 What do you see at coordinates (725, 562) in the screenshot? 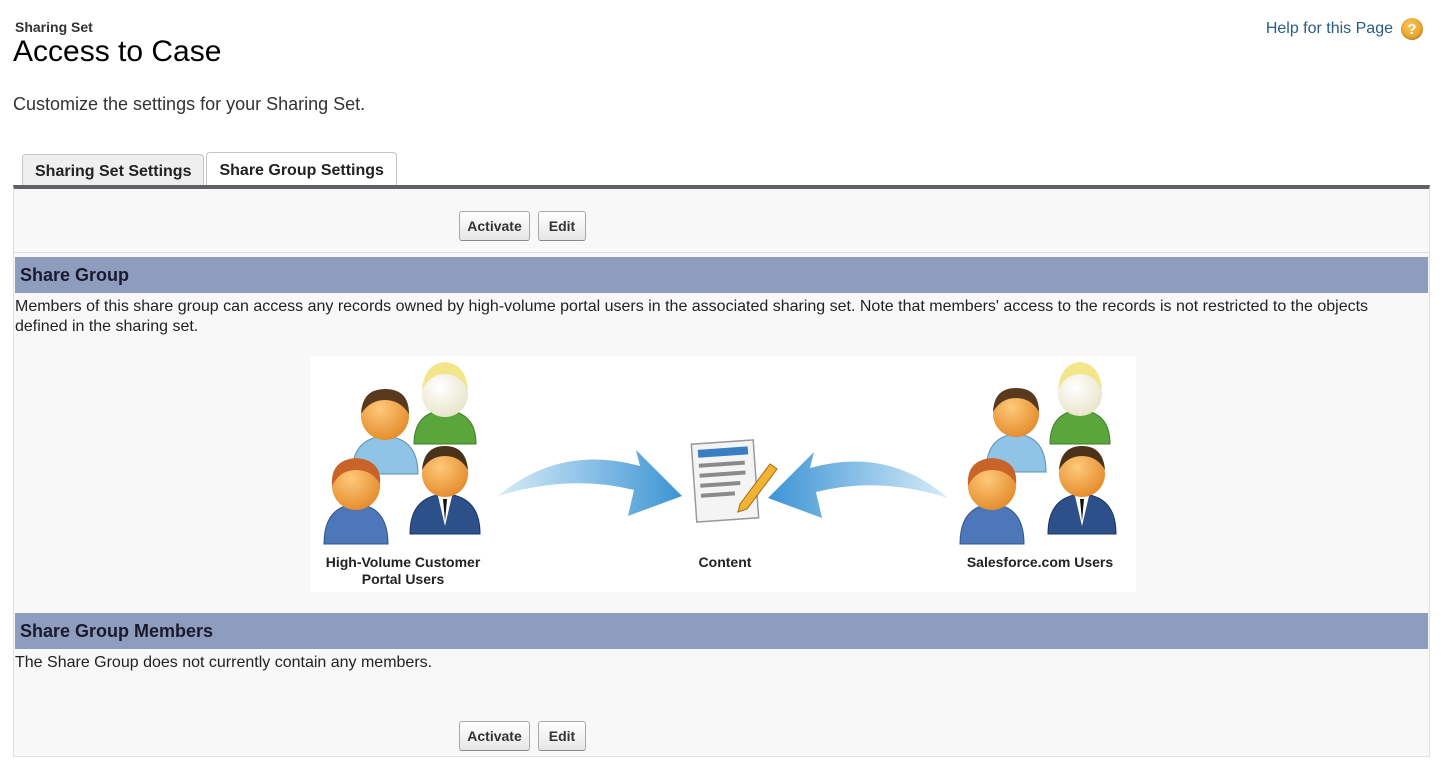
I see `content-label: Content` at bounding box center [725, 562].